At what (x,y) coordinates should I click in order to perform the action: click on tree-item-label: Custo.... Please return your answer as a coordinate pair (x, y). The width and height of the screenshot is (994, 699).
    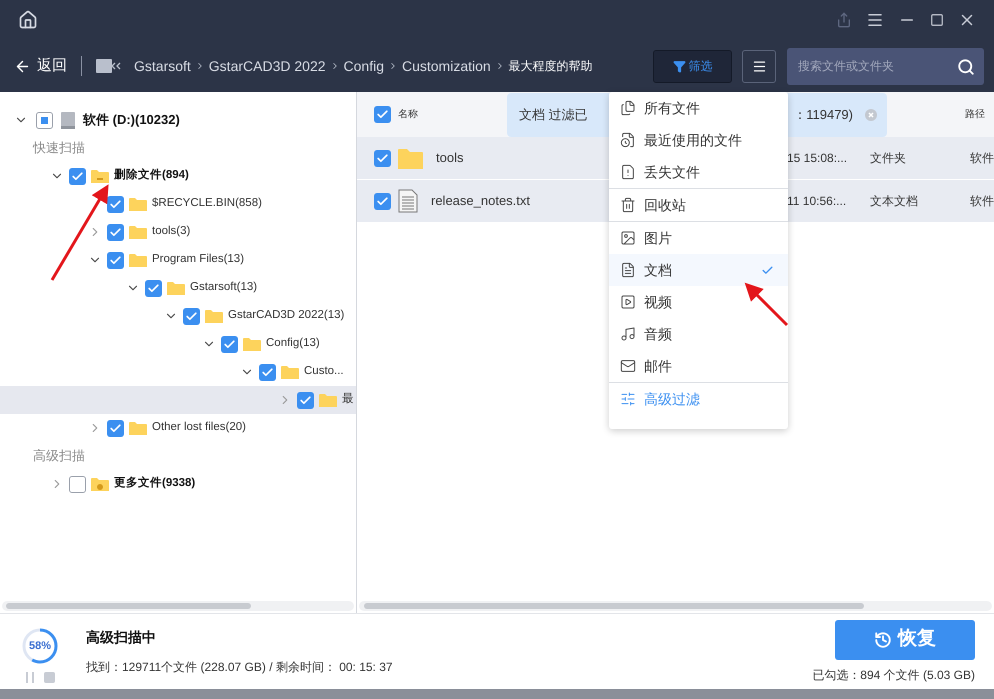
    Looking at the image, I should click on (324, 372).